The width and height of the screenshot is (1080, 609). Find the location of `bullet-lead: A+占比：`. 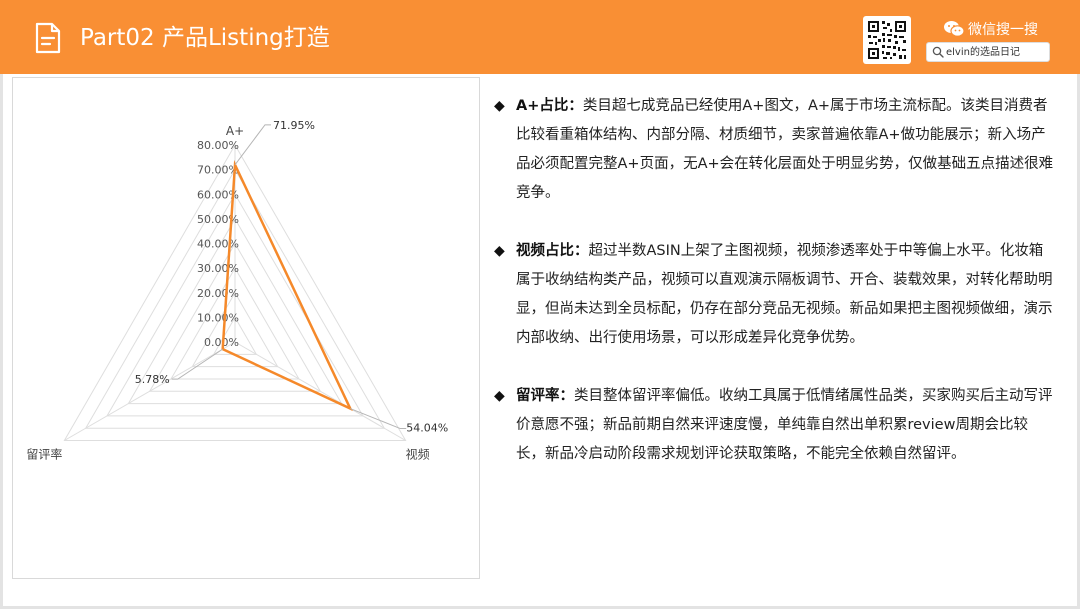

bullet-lead: A+占比： is located at coordinates (549, 106).